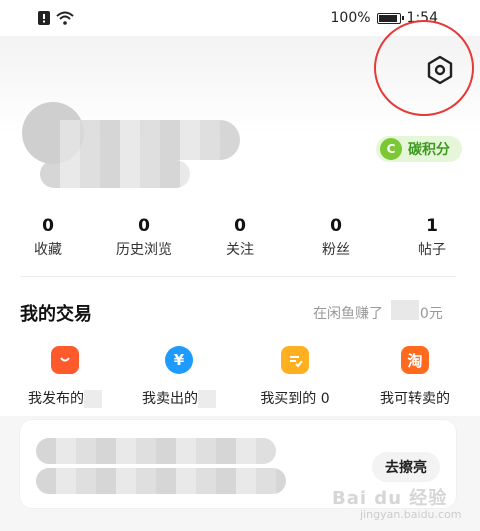 The image size is (480, 531). Describe the element at coordinates (56, 399) in the screenshot. I see `trade-label: 我发布的` at that location.